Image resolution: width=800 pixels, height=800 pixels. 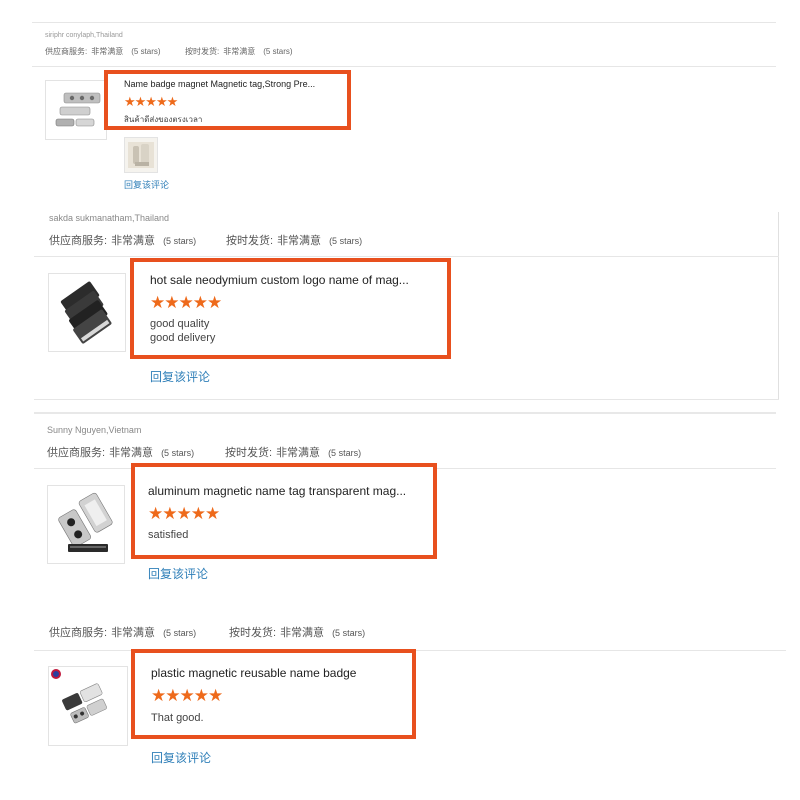 What do you see at coordinates (180, 324) in the screenshot?
I see `review-comment-line-1: good quality` at bounding box center [180, 324].